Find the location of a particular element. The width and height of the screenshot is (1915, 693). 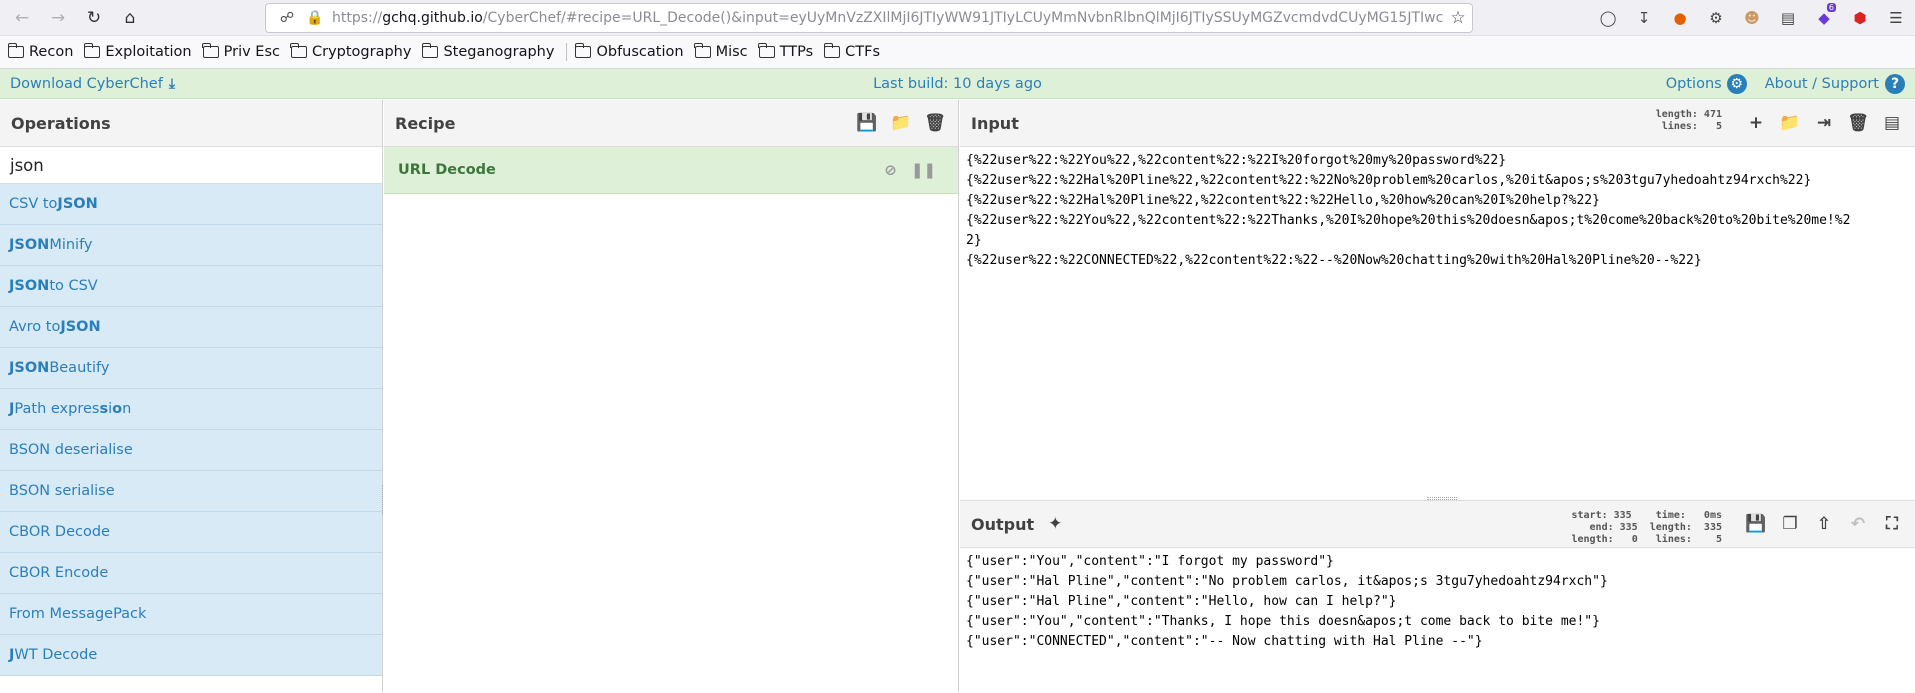

magic-wand-icon: ✦ is located at coordinates (1055, 524).